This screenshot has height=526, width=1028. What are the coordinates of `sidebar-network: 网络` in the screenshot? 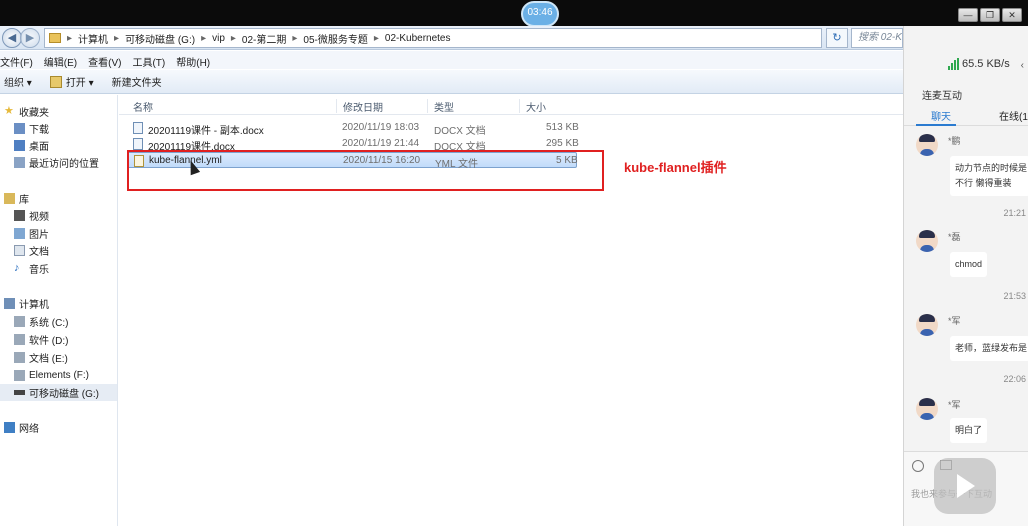 It's located at (58, 427).